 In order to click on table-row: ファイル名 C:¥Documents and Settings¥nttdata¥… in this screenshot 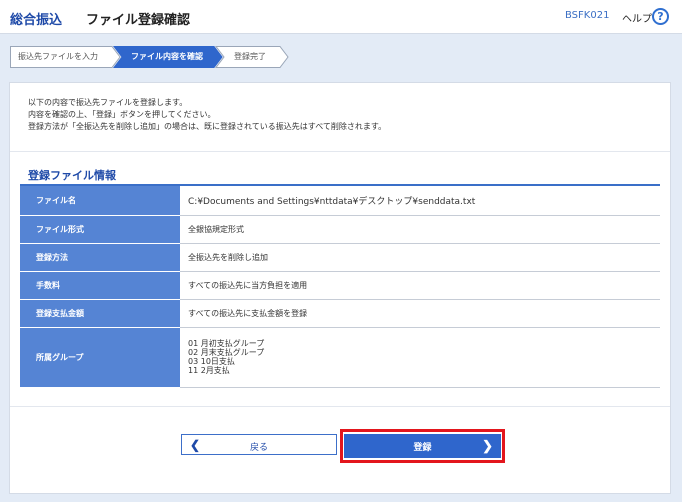, I will do `click(340, 201)`.